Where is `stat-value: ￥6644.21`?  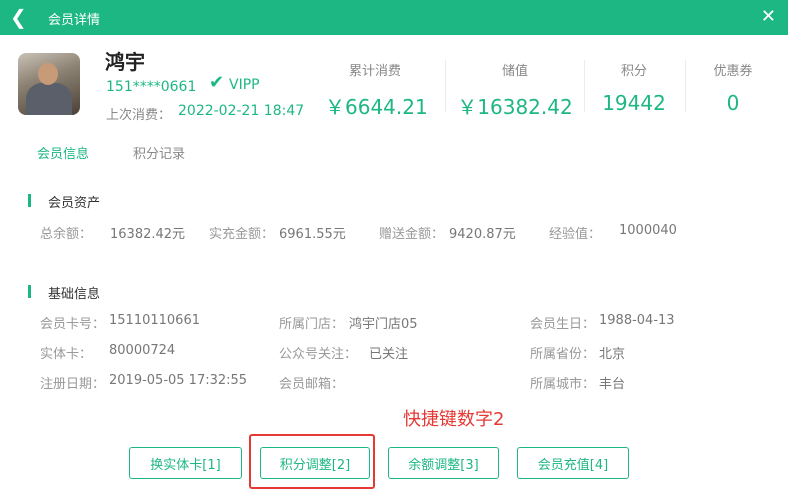
stat-value: ￥6644.21 is located at coordinates (376, 107).